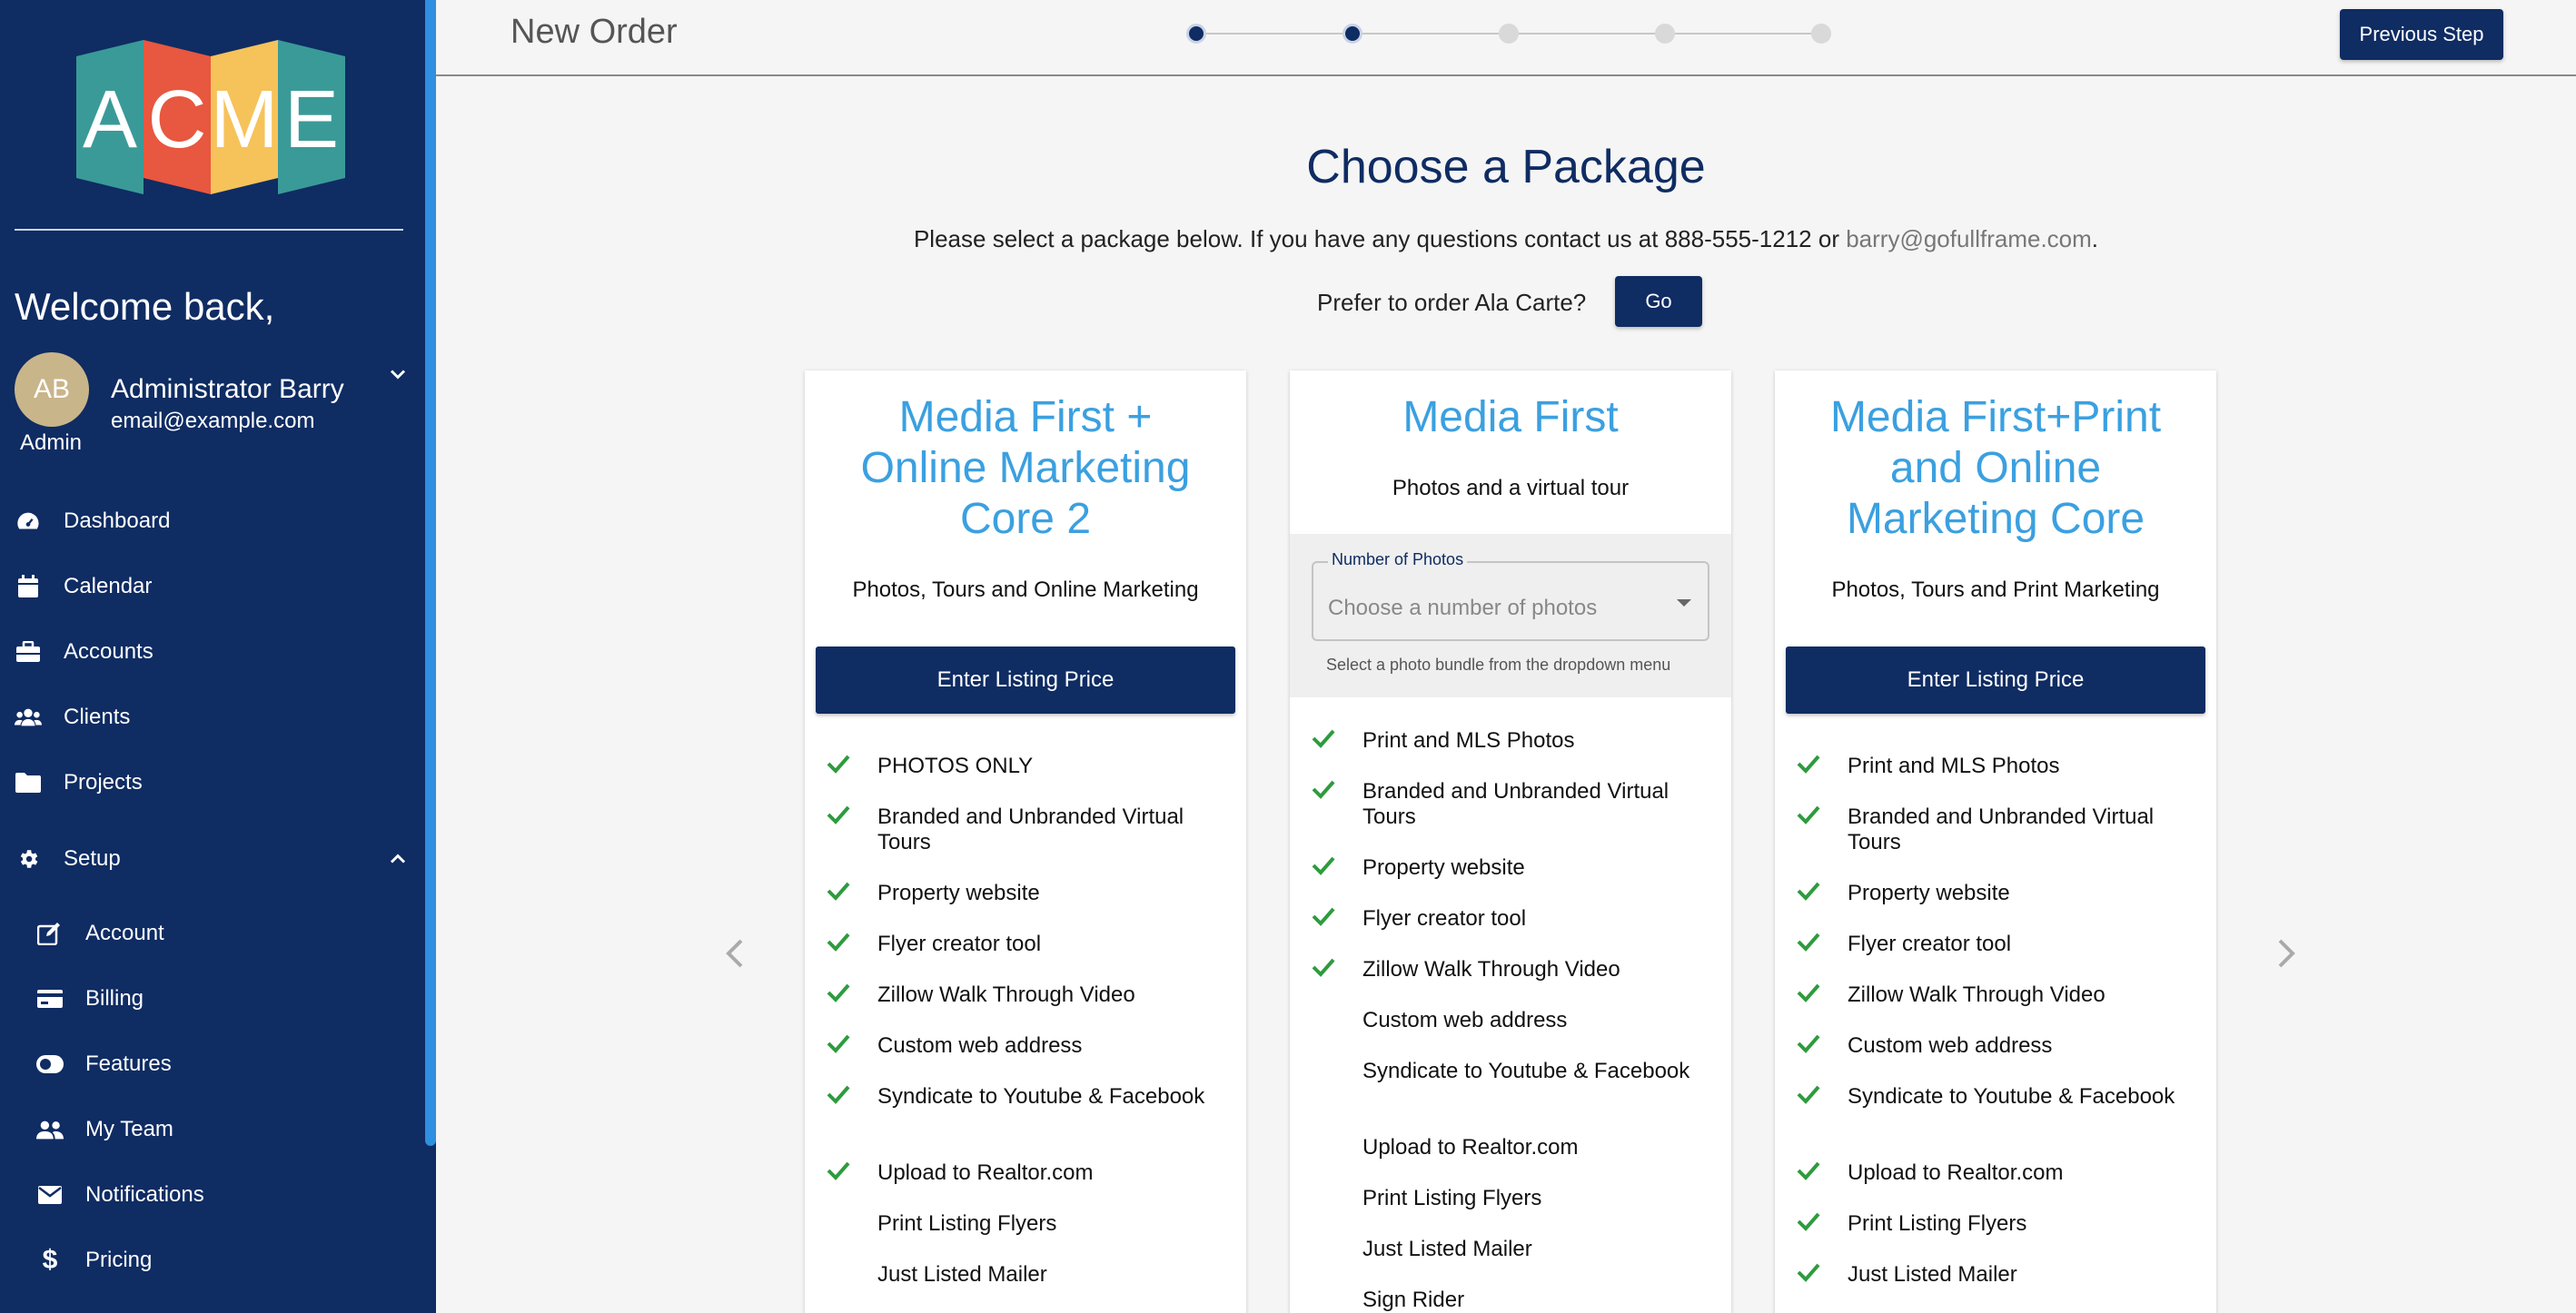 This screenshot has height=1313, width=2576. I want to click on photo-select-placeholder: Choose a number of photos, so click(1463, 608).